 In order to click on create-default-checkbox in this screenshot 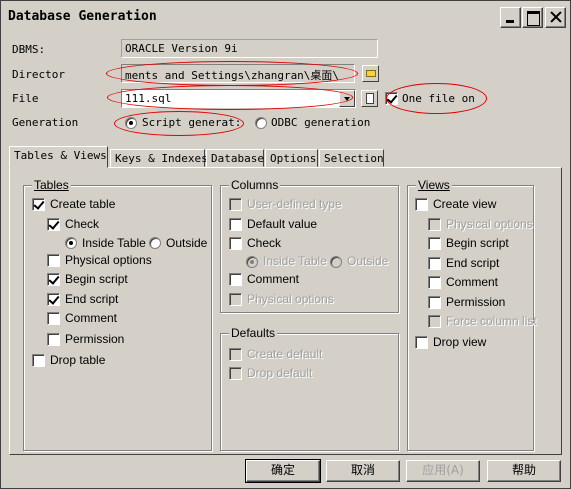, I will do `click(235, 354)`.